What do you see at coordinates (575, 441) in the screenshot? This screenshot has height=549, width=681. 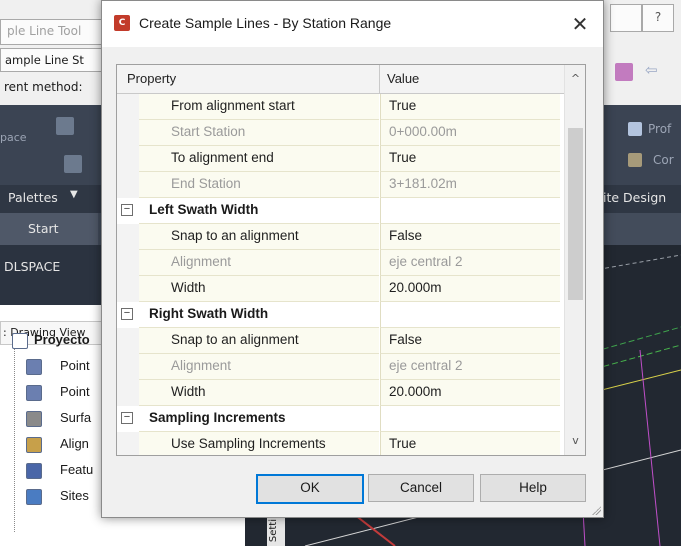 I see `scroll-down-icon: v` at bounding box center [575, 441].